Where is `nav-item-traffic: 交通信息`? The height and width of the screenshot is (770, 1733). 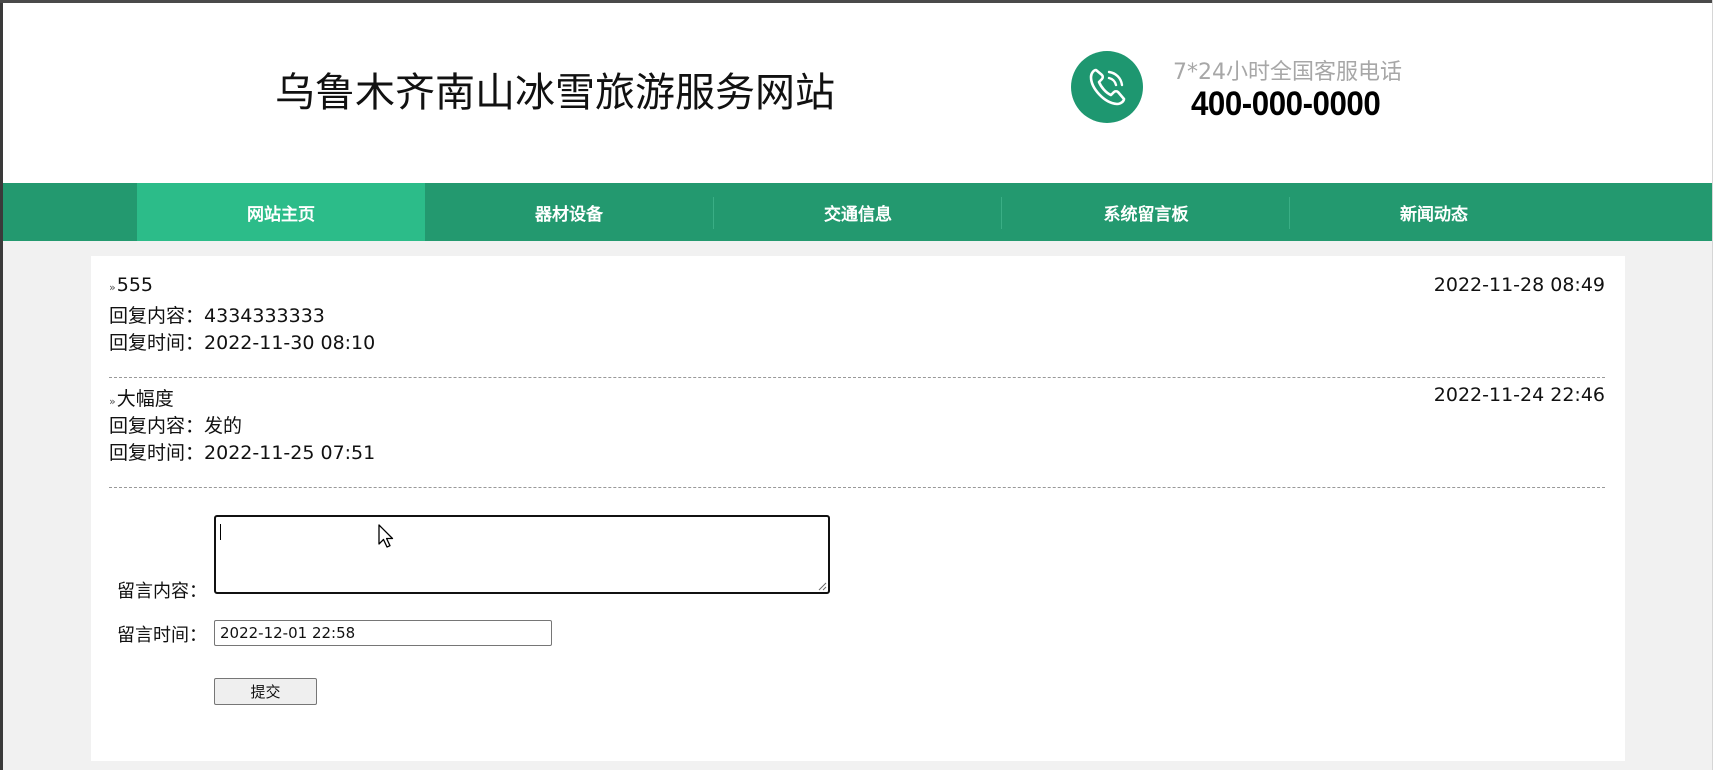
nav-item-traffic: 交通信息 is located at coordinates (858, 212).